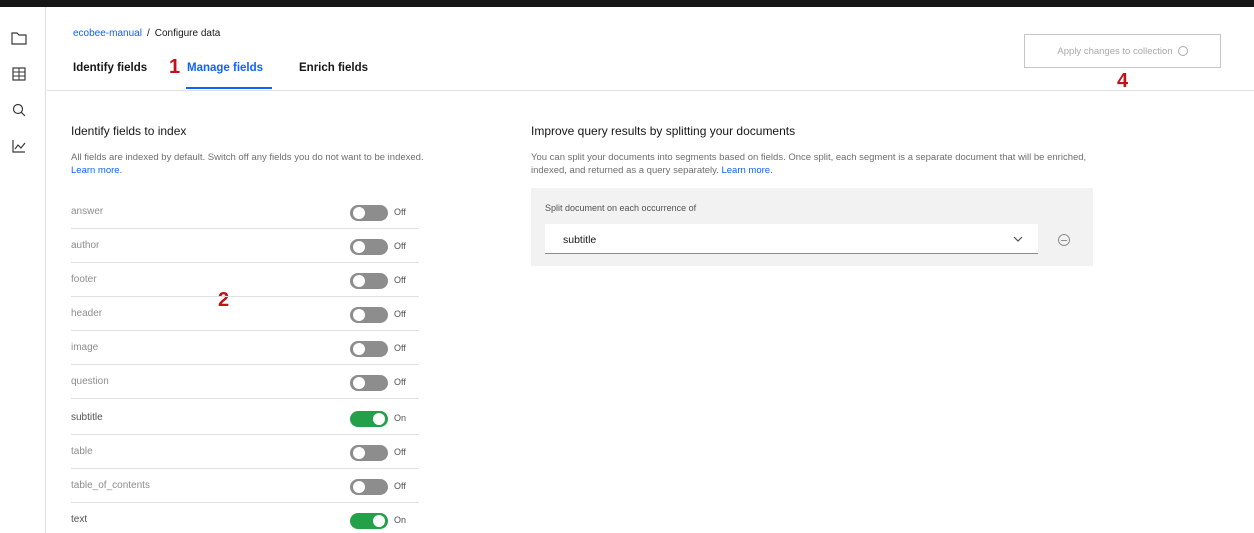  I want to click on top-bar, so click(627, 3).